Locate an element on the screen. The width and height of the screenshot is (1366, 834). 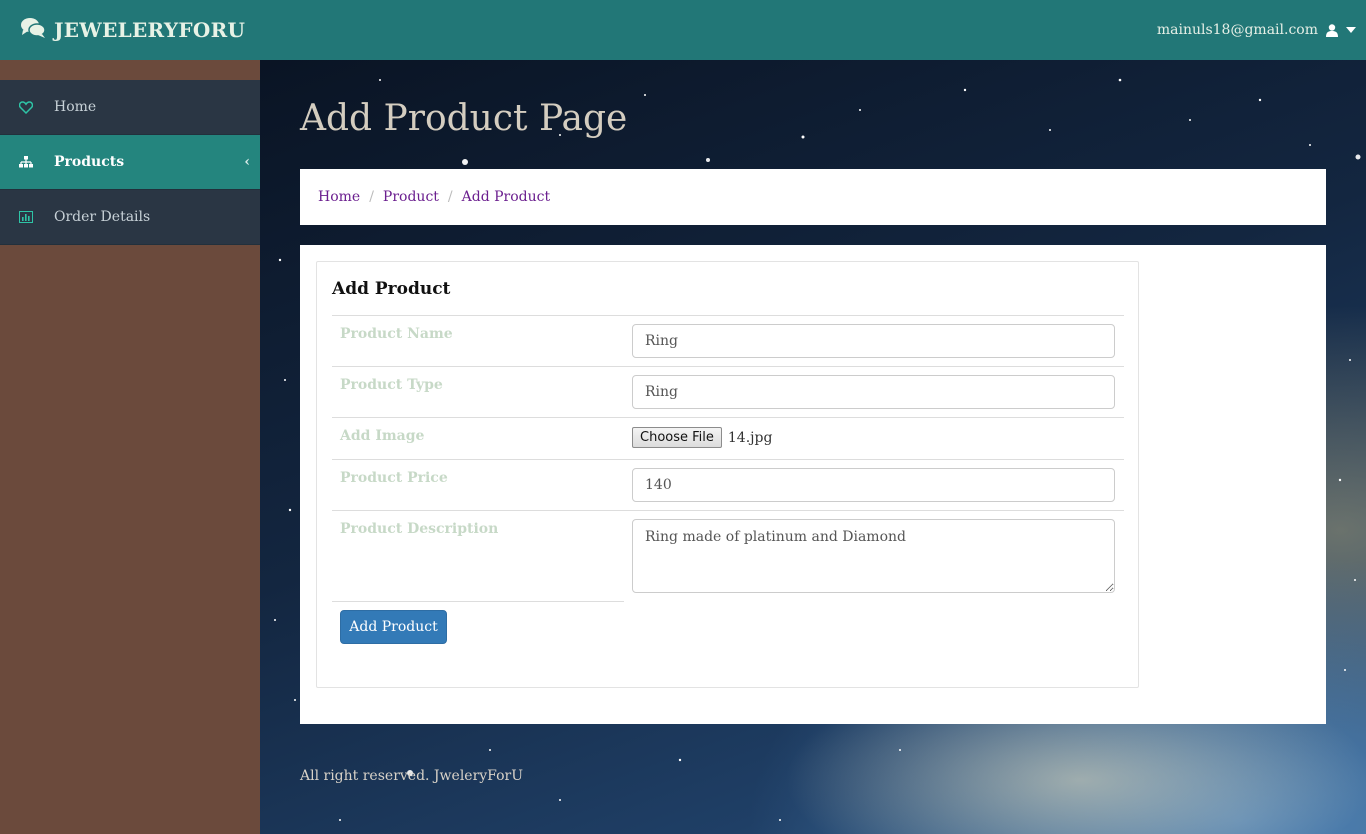
sidebar-item-home: Home is located at coordinates (130, 107).